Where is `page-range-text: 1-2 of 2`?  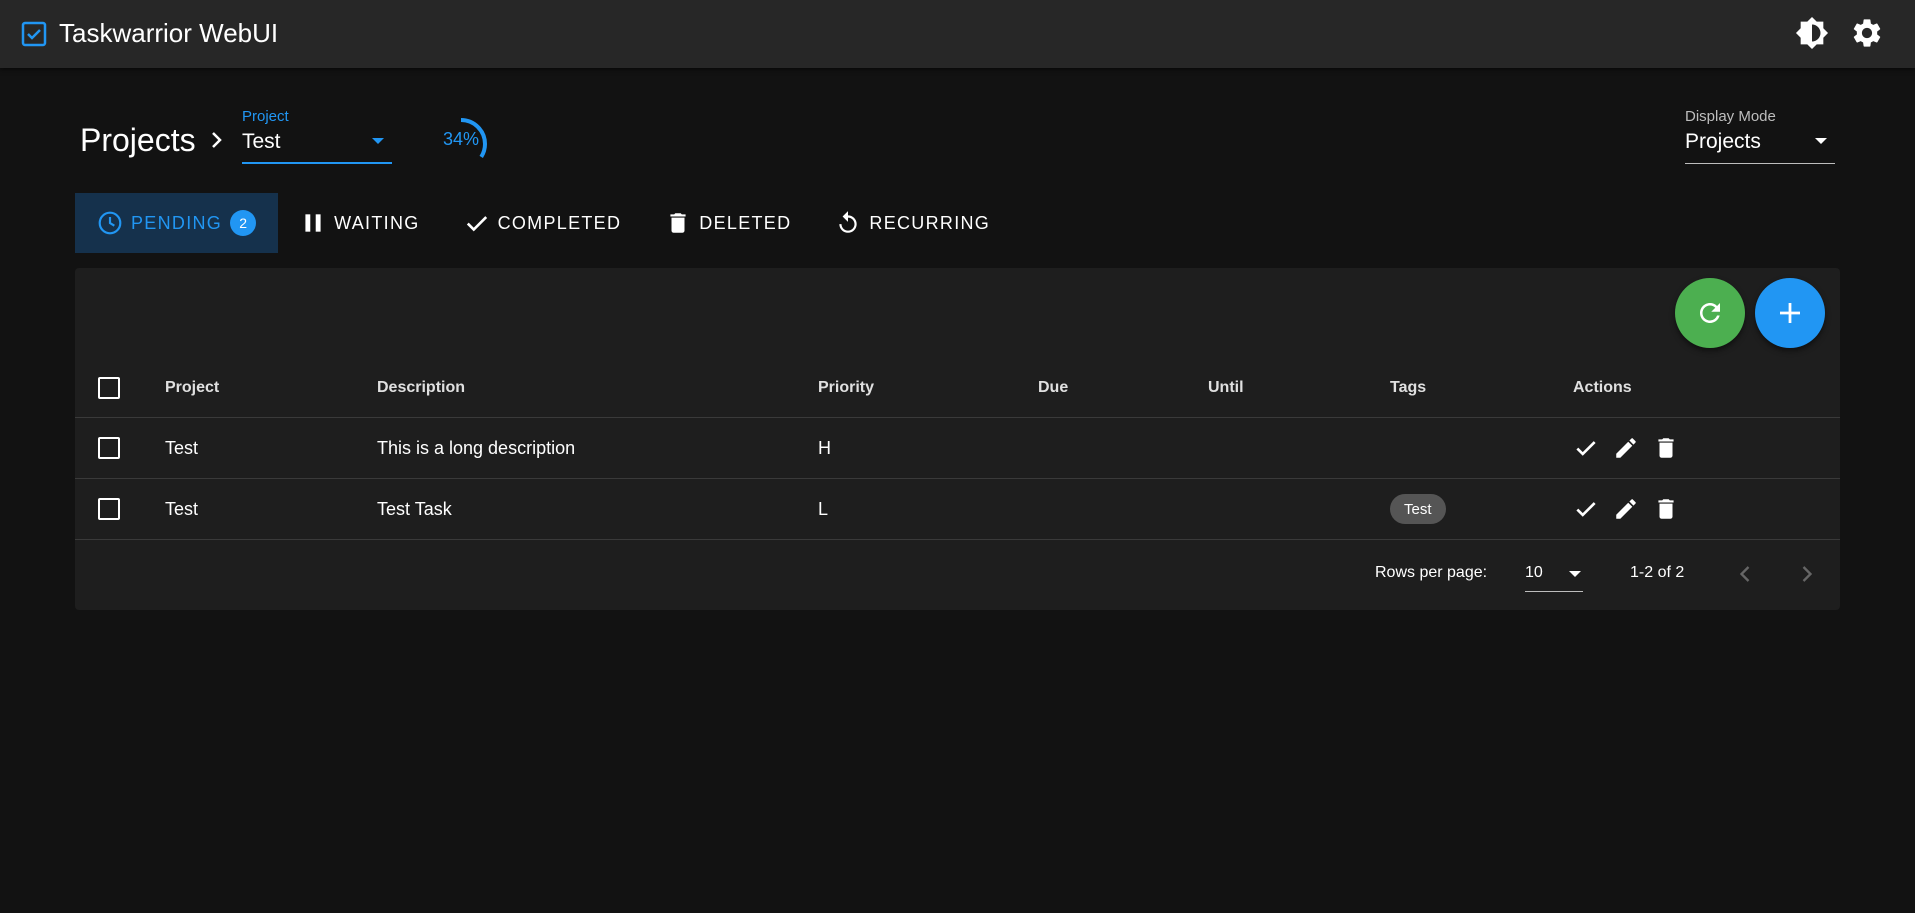
page-range-text: 1-2 of 2 is located at coordinates (1657, 572).